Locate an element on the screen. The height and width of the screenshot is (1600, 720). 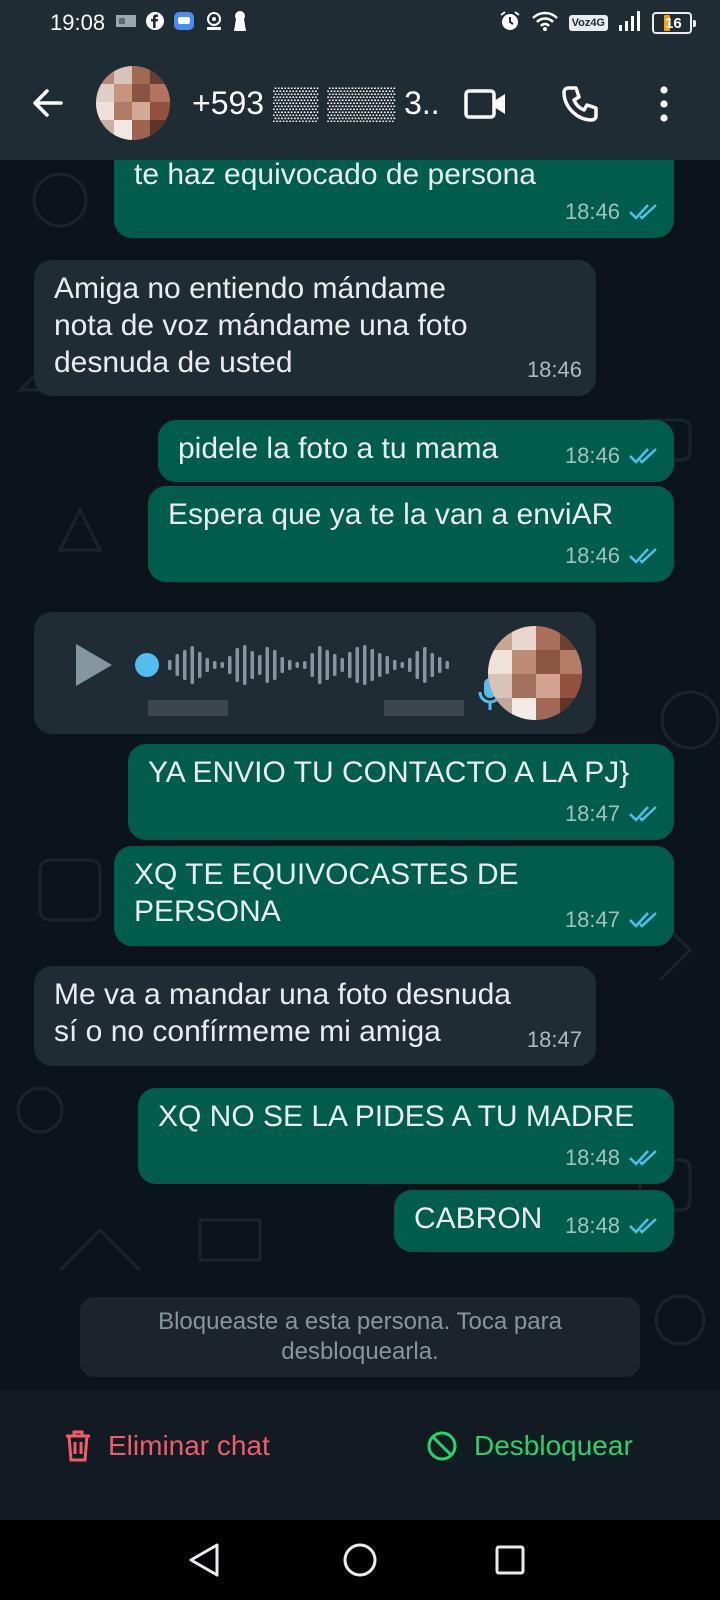
voice-time-redacted is located at coordinates (424, 708).